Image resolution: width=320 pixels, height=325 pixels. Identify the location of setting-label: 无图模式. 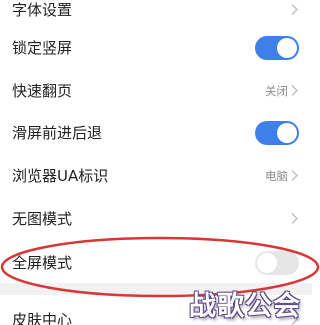
(42, 218).